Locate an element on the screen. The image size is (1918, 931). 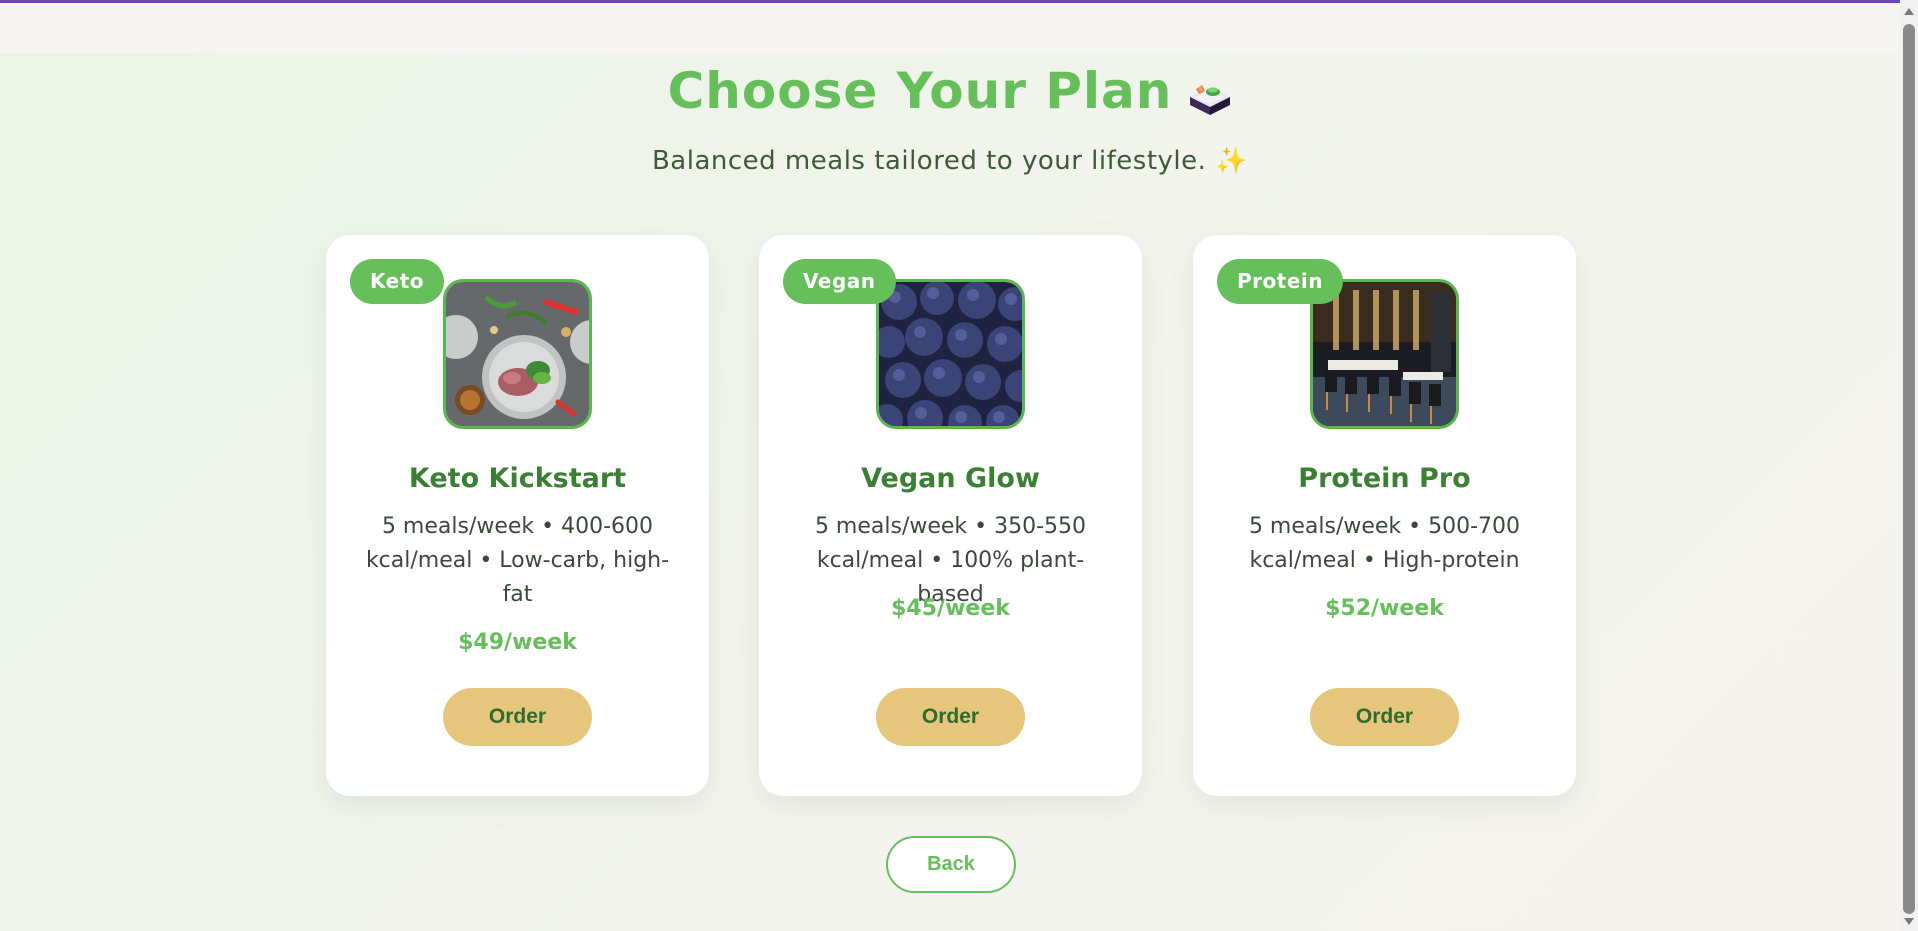
scroll-up-arrow-icon is located at coordinates (1909, 11).